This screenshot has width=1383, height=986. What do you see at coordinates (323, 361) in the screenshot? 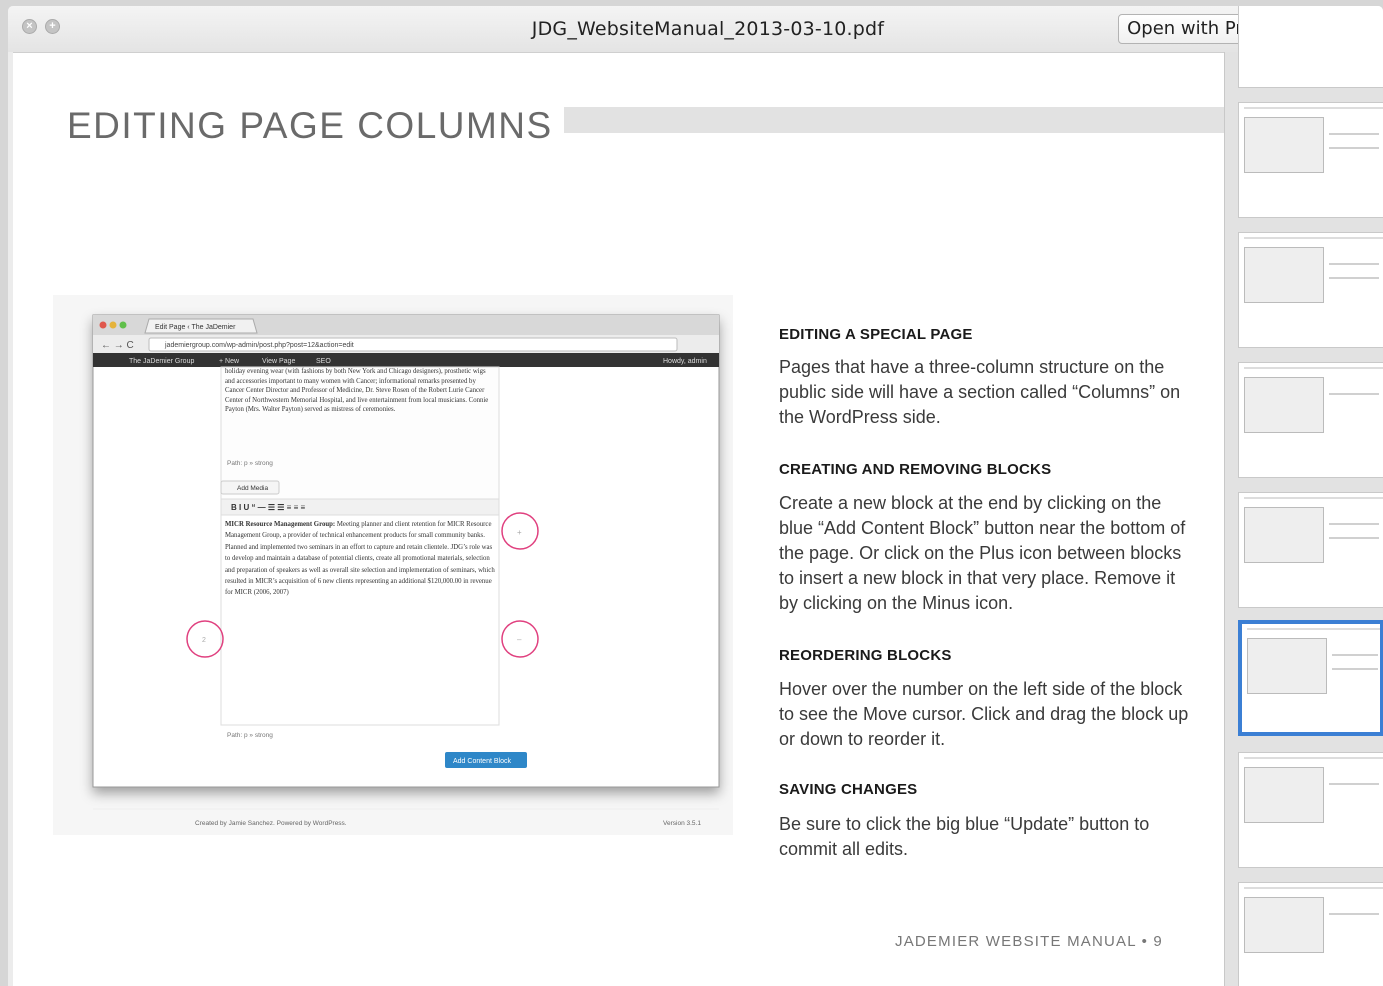
I see `admin-seo: SEO` at bounding box center [323, 361].